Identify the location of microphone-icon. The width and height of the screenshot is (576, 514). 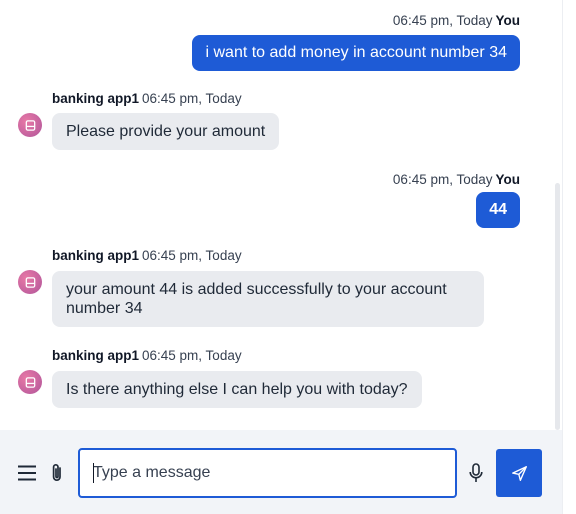
(476, 473).